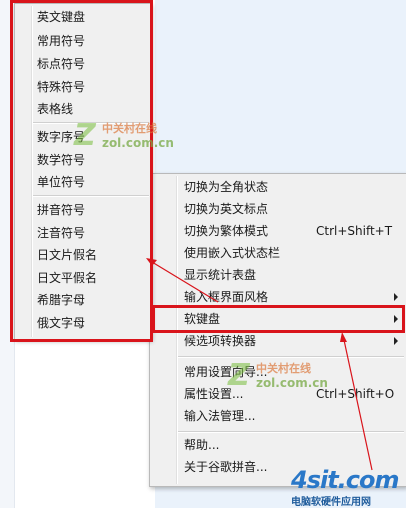 The height and width of the screenshot is (508, 406). Describe the element at coordinates (83, 41) in the screenshot. I see `submenu-item-common-symbols: 常用符号` at that location.